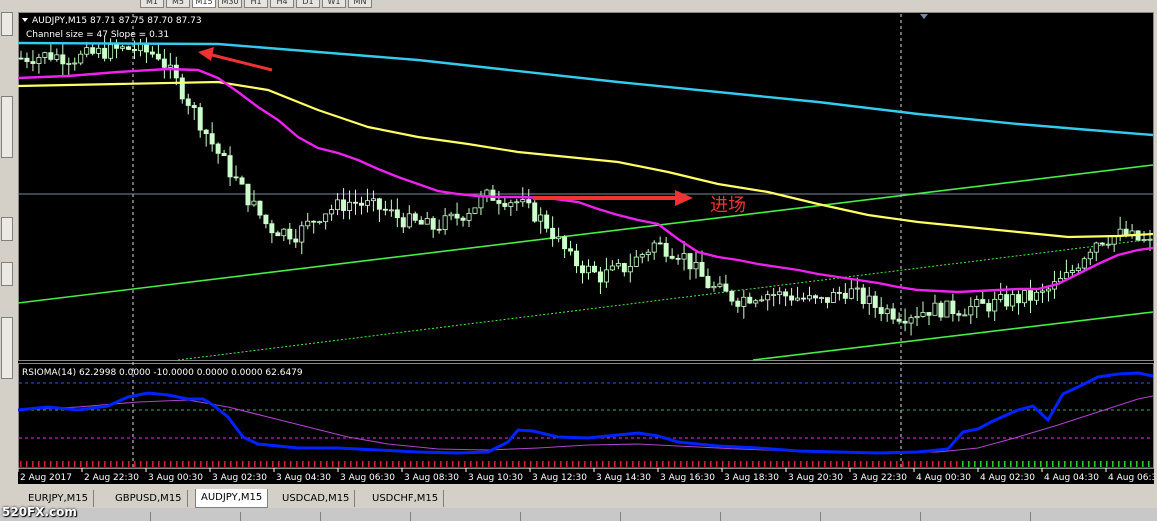  I want to click on scrollbar-thumb, so click(7, 127).